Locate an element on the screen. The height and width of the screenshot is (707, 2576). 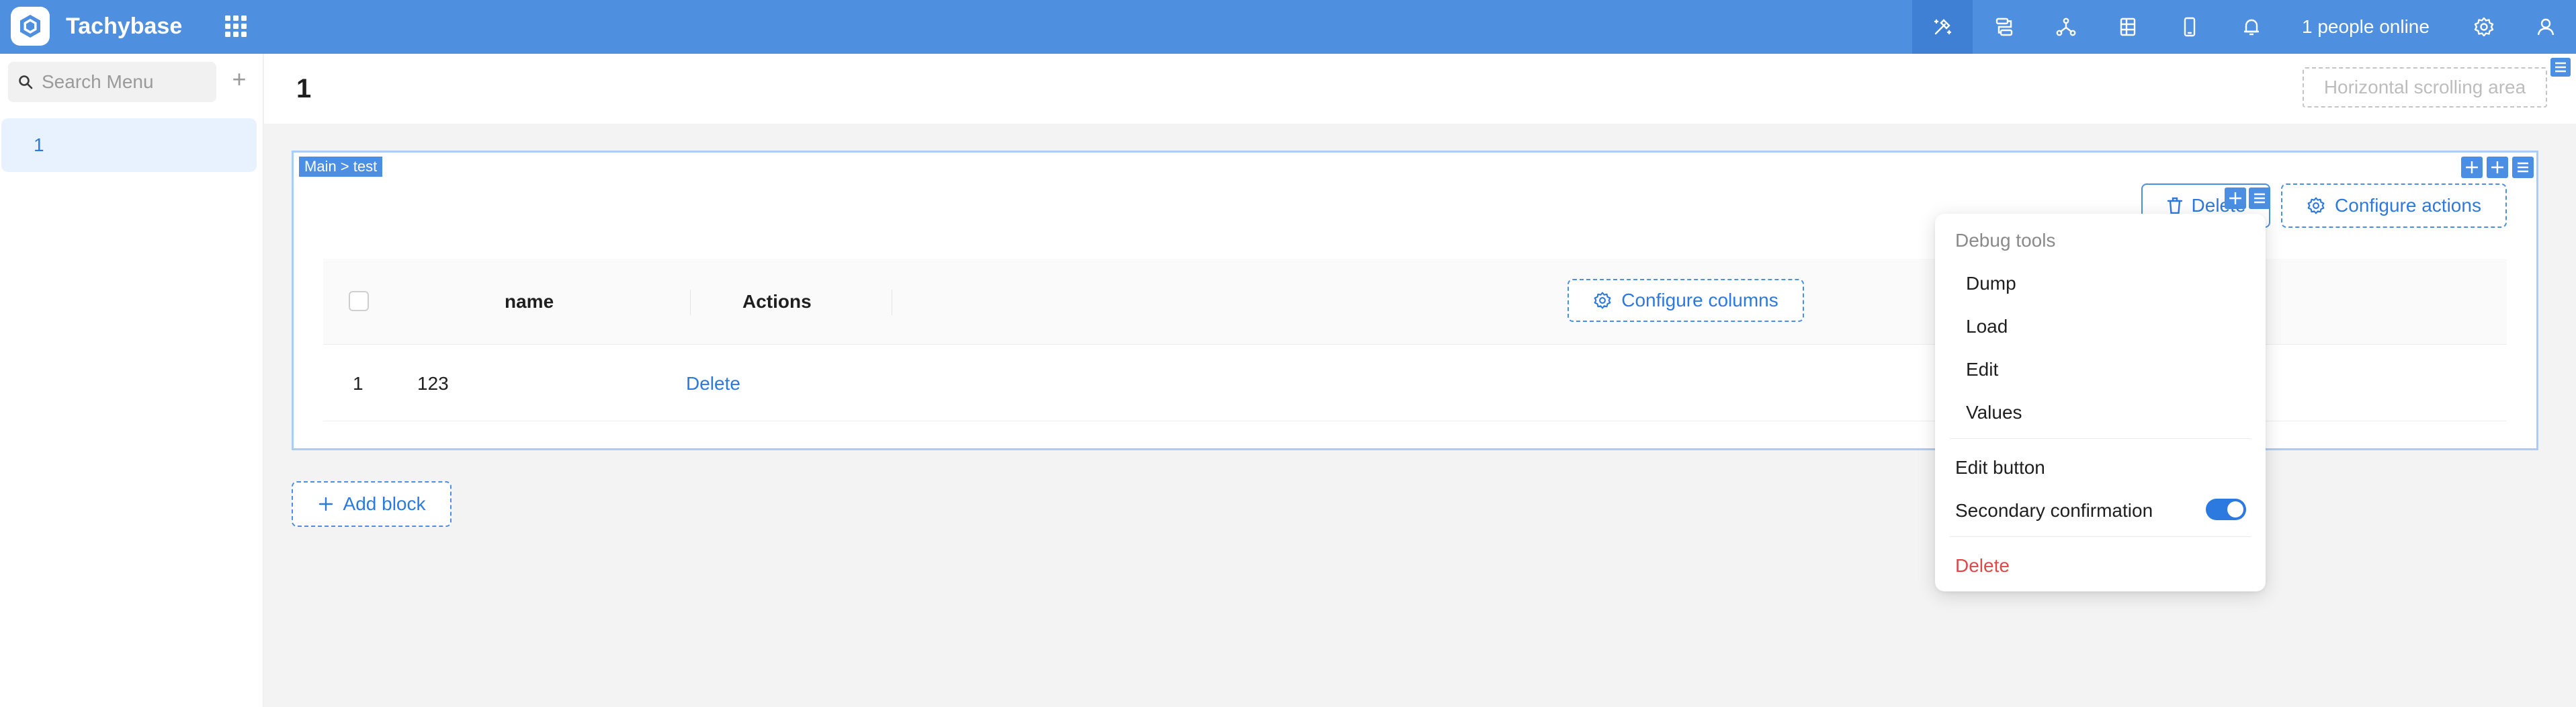
configure-columns-button: Configure columns is located at coordinates (1686, 301).